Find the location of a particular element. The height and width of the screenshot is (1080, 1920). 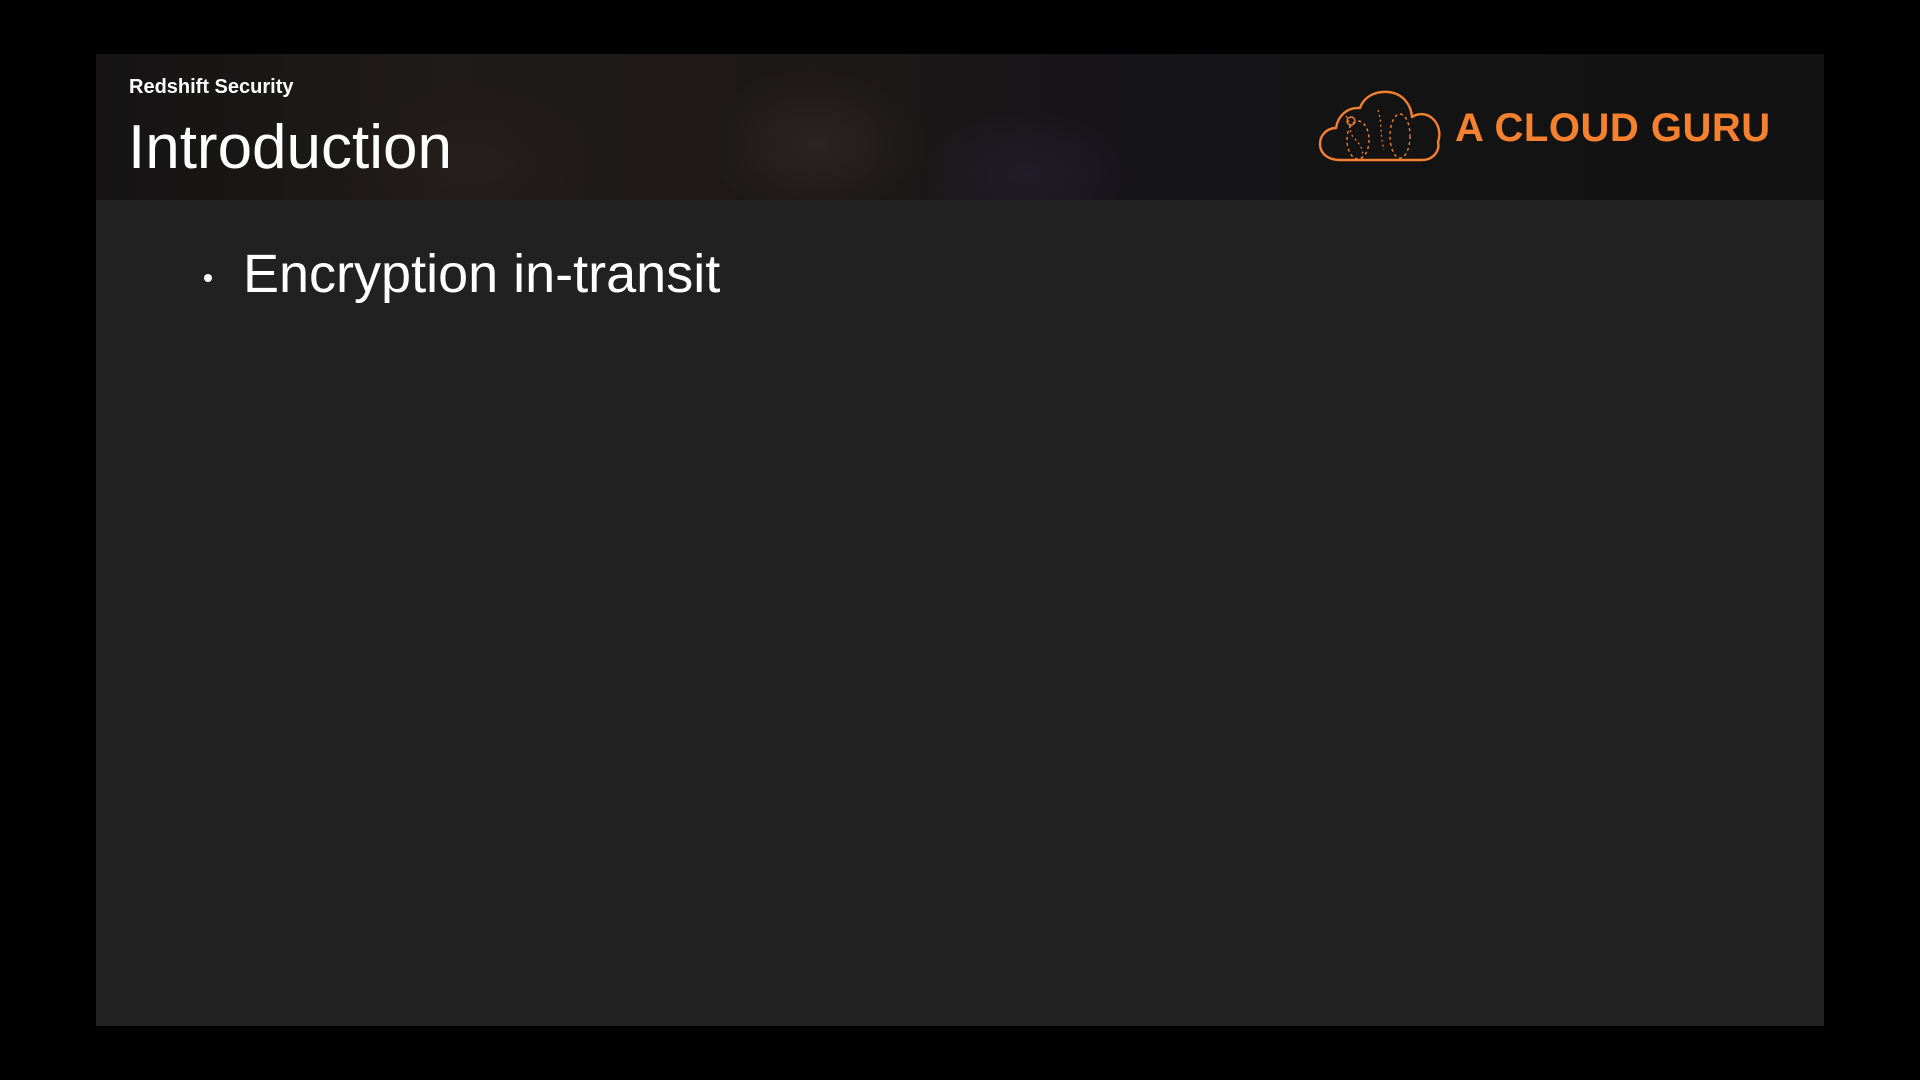

brand-logo-text: A CLOUD GURU is located at coordinates (1613, 128).